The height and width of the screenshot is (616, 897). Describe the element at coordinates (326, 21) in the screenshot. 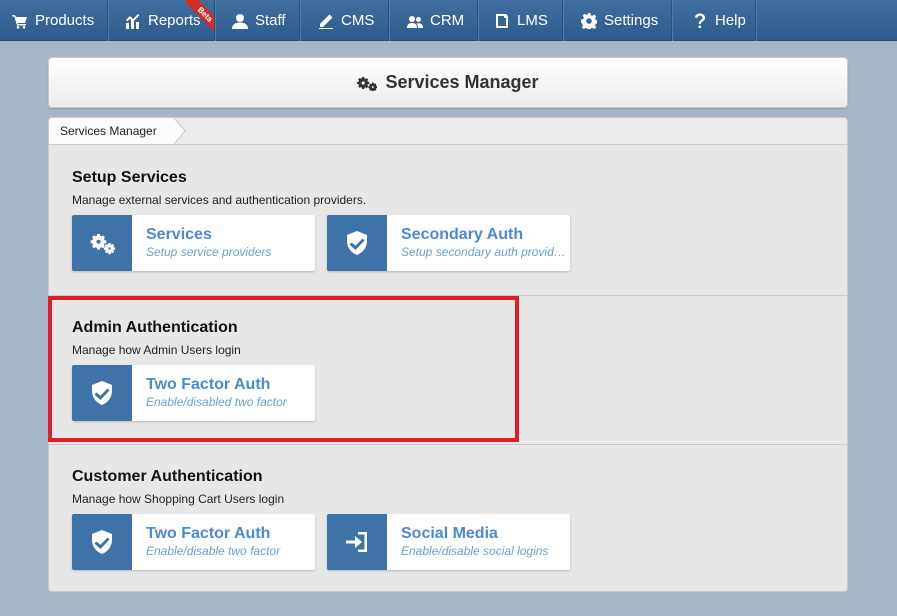

I see `pencil-icon` at that location.